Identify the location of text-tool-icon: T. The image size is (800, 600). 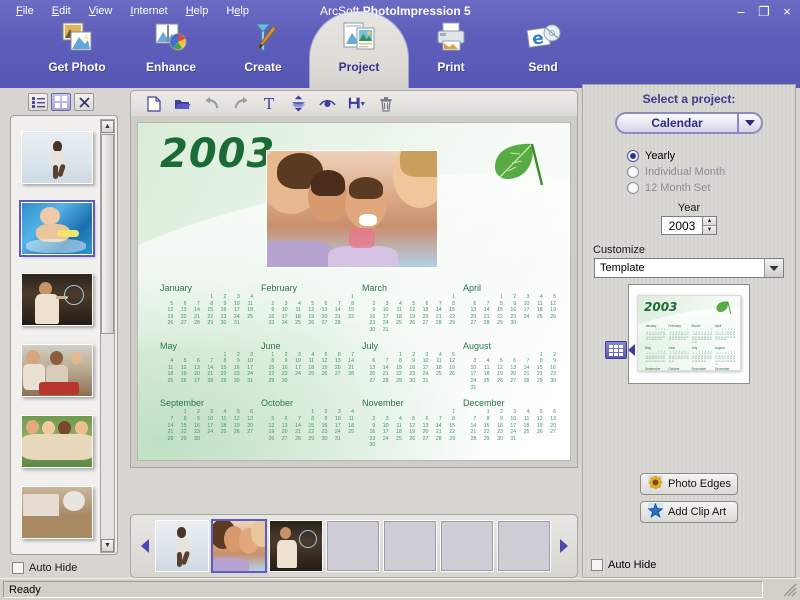
(269, 103).